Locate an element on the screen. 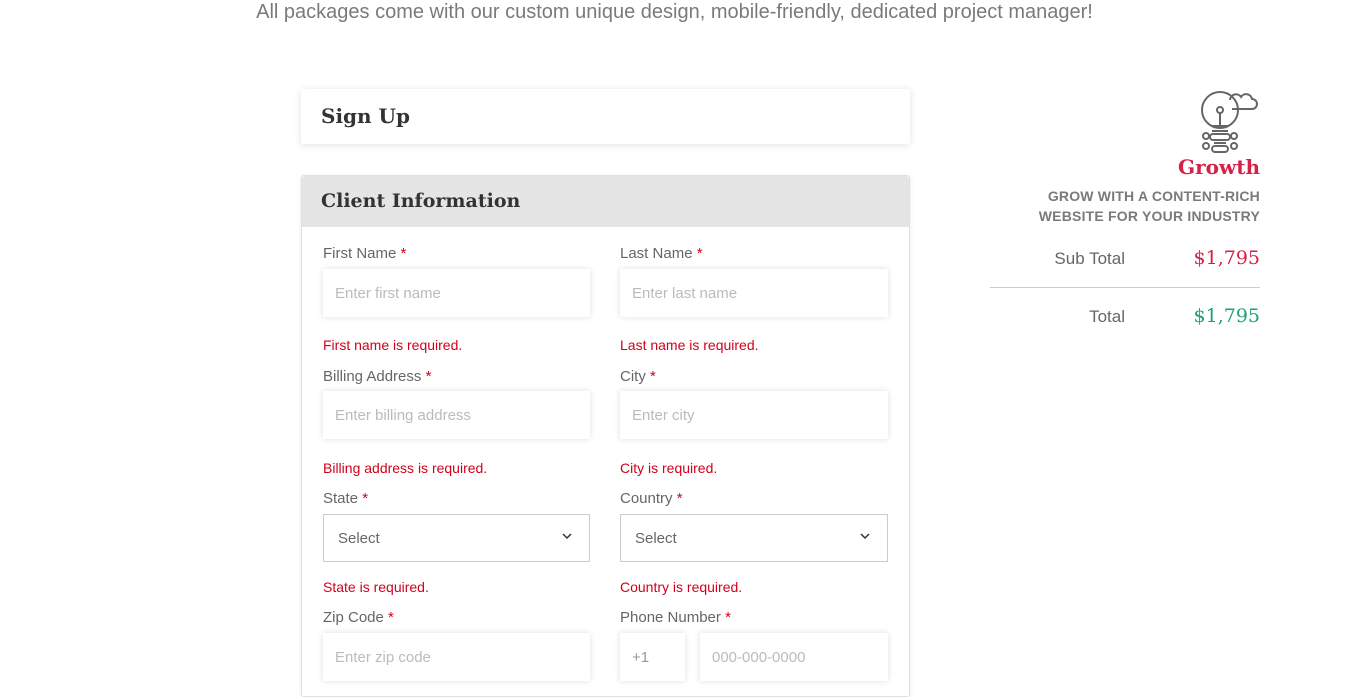 Image resolution: width=1349 pixels, height=697 pixels. summary-divider is located at coordinates (1125, 287).